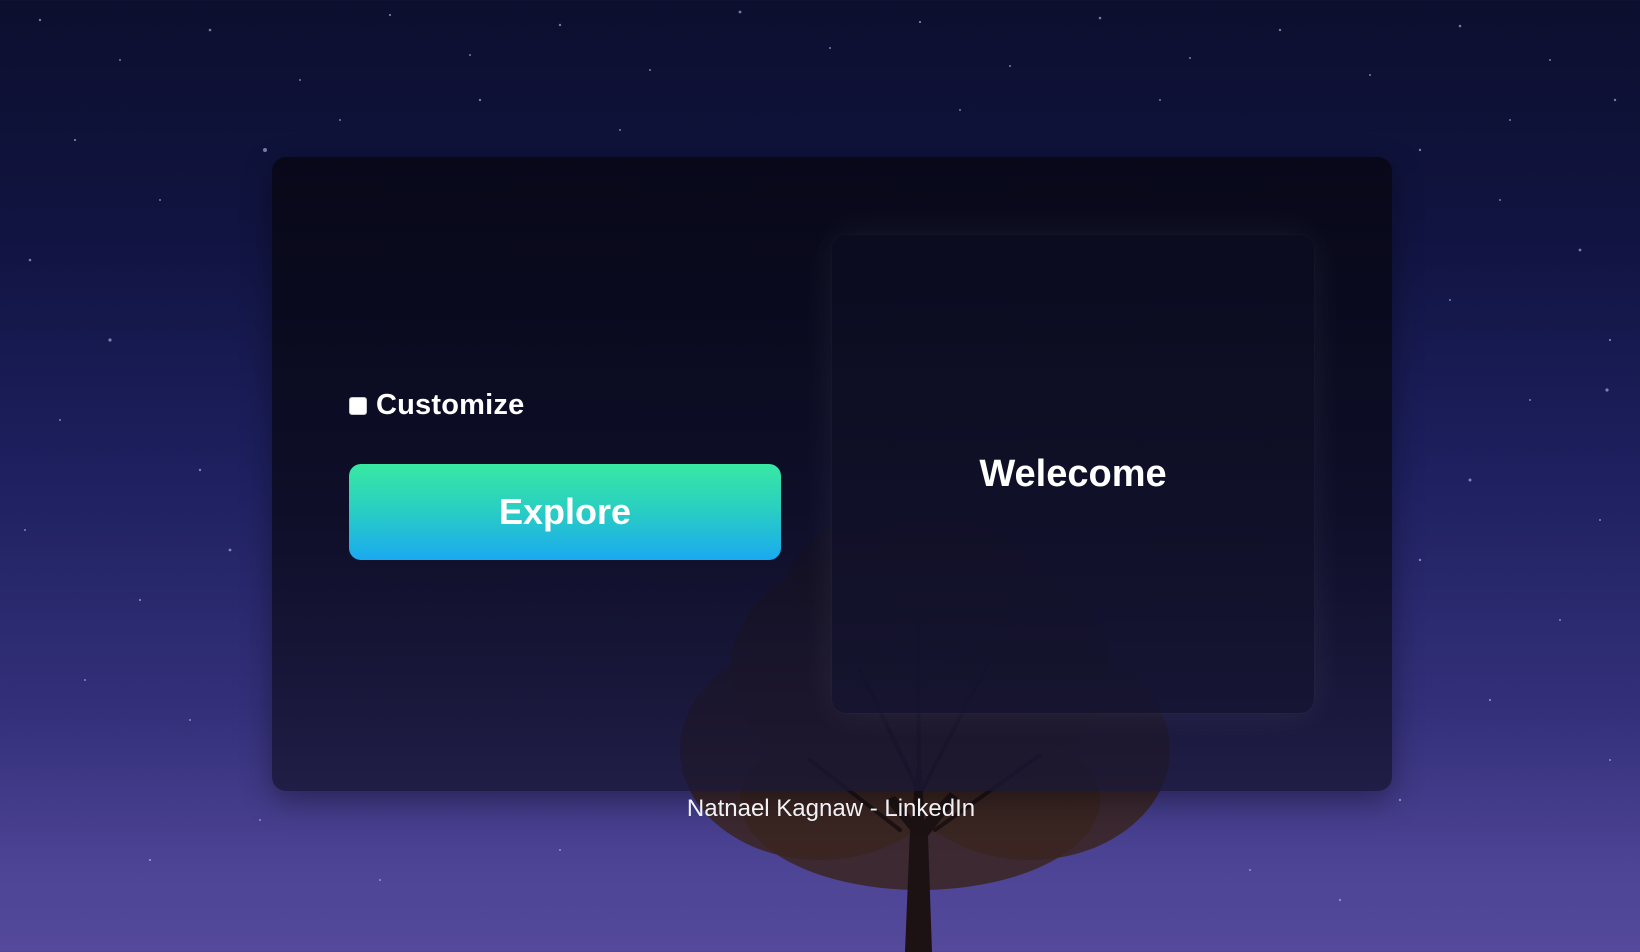  I want to click on customize-checkbox, so click(358, 405).